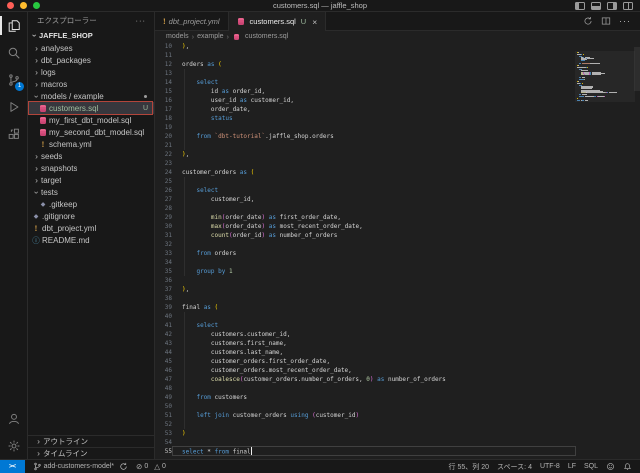 The width and height of the screenshot is (640, 473). Describe the element at coordinates (365, 298) in the screenshot. I see `code-line-38: 38` at that location.